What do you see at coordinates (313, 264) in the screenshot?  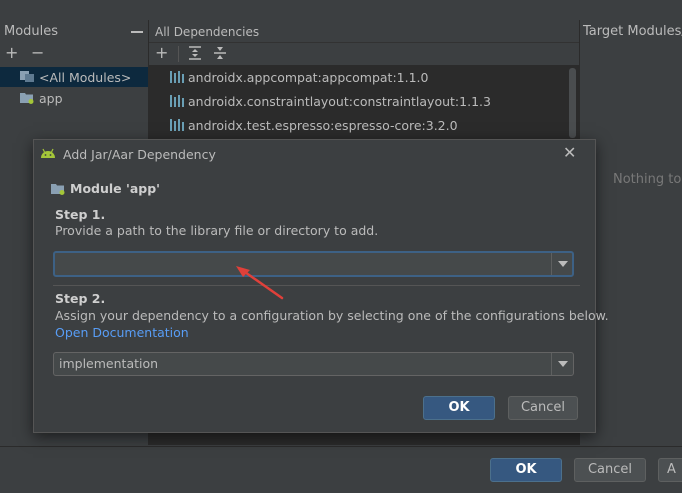 I see `library-path-input` at bounding box center [313, 264].